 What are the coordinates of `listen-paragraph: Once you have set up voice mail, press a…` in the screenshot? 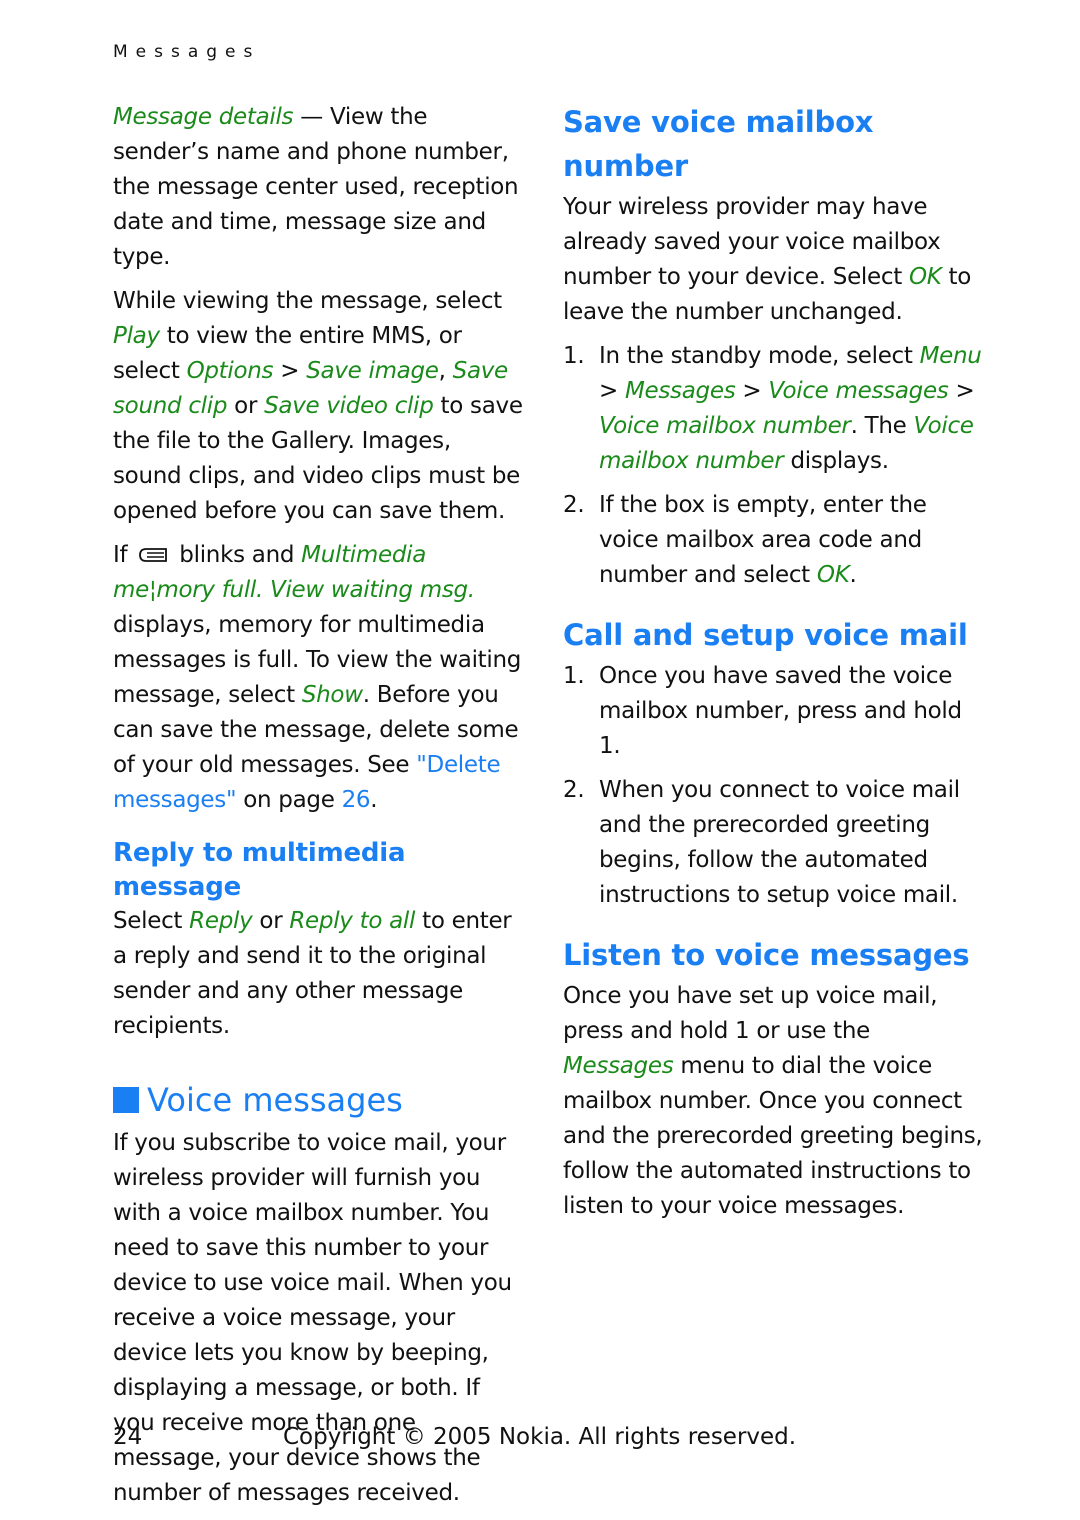 It's located at (773, 1101).